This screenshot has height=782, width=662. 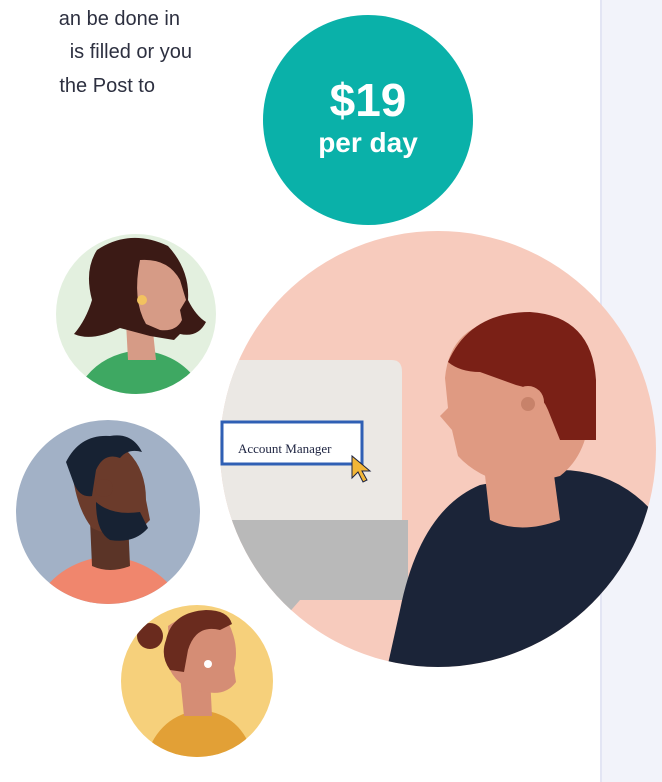 I want to click on account-manager-label: Account Manager, so click(x=285, y=448).